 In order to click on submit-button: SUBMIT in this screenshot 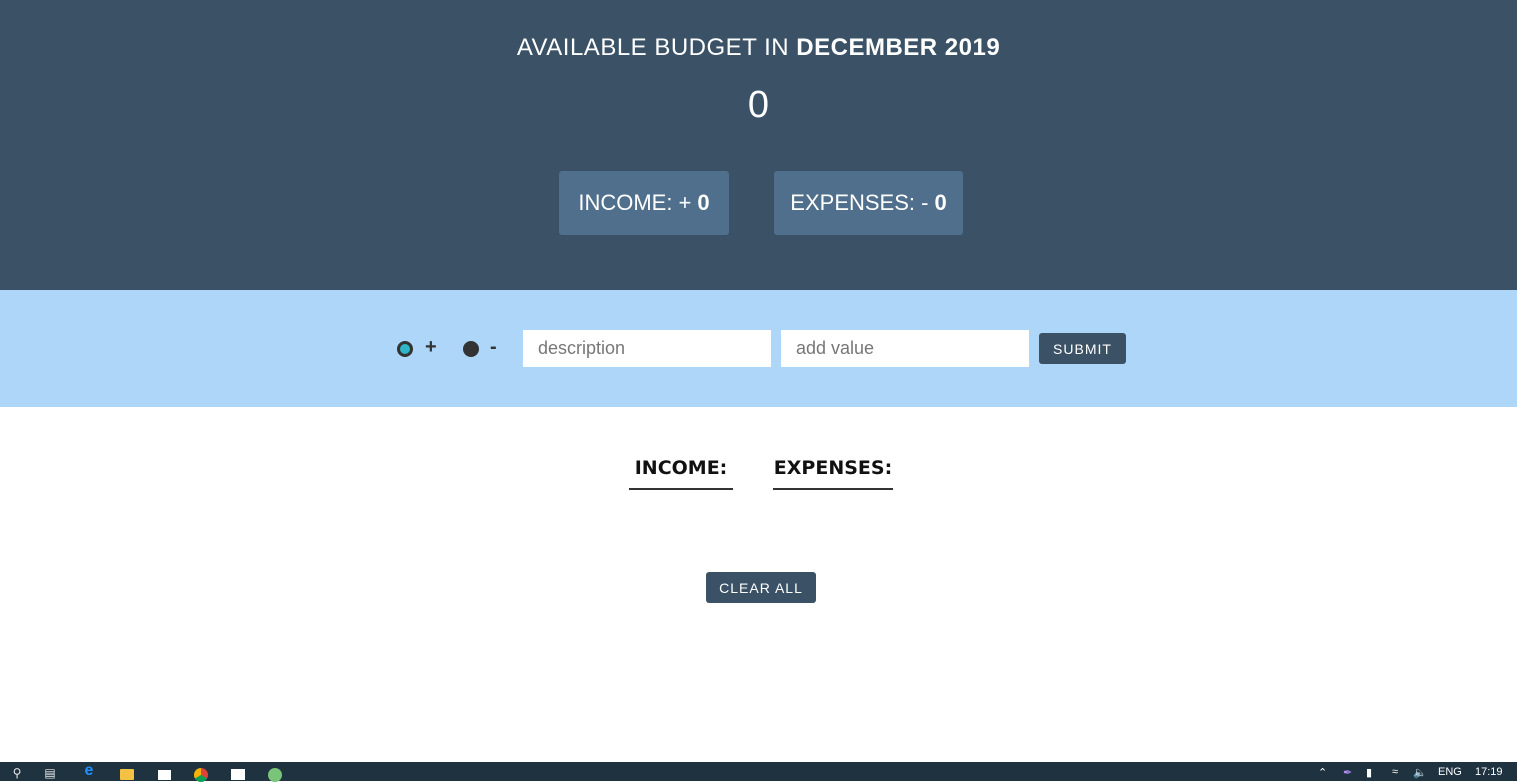, I will do `click(1082, 348)`.